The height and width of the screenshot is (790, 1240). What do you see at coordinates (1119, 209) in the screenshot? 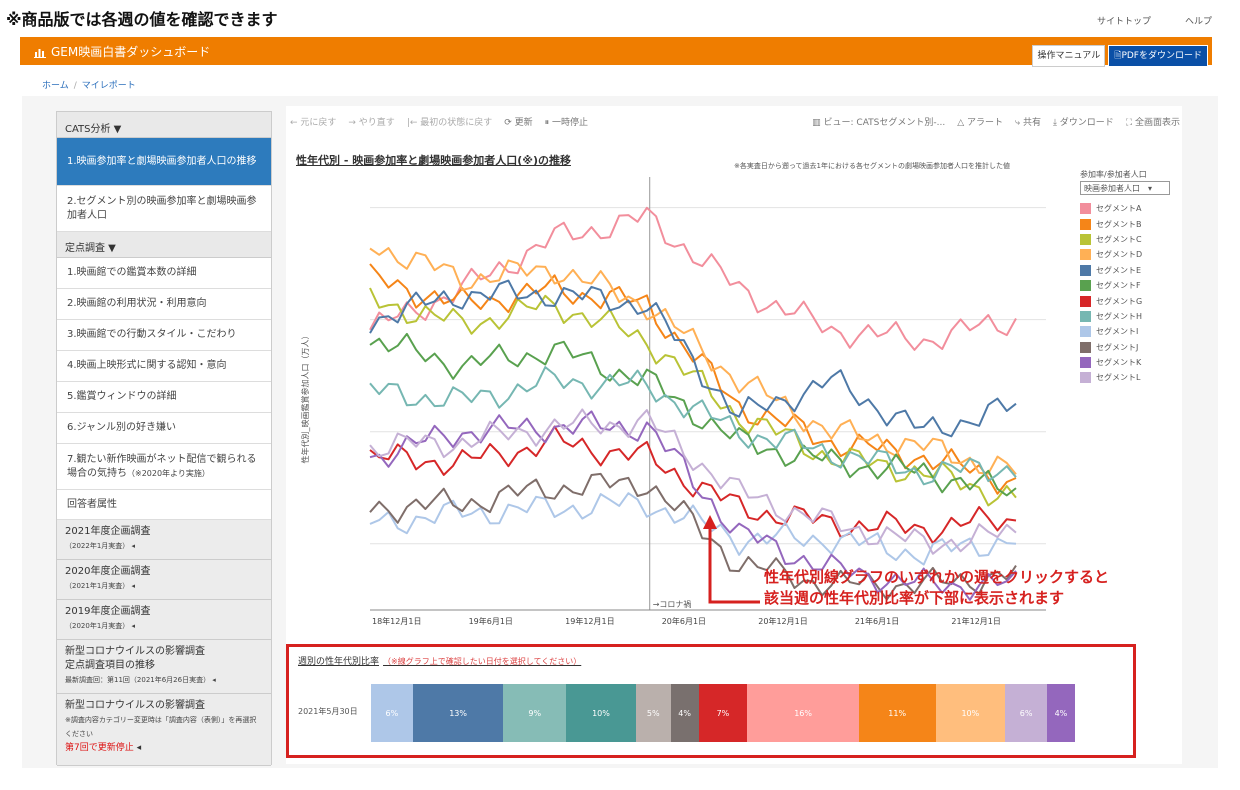
I see `legend-label: セグメントA` at bounding box center [1119, 209].